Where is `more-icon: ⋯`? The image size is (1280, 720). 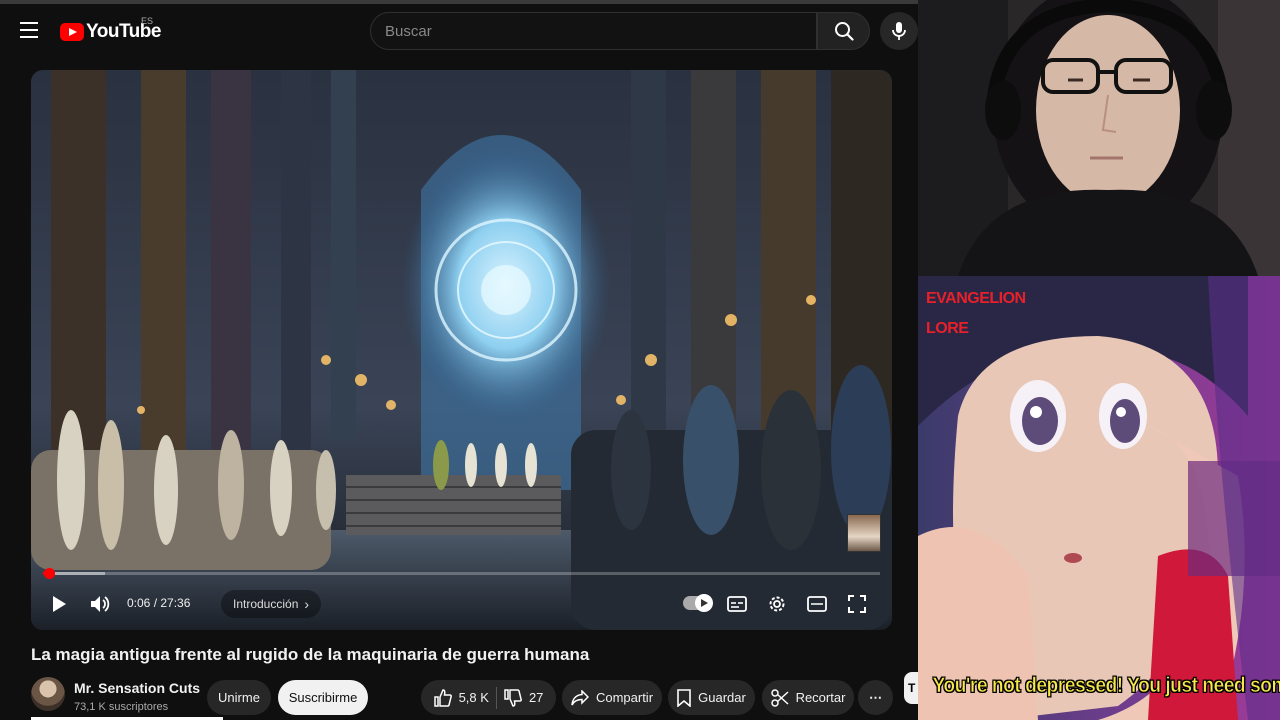 more-icon: ⋯ is located at coordinates (875, 697).